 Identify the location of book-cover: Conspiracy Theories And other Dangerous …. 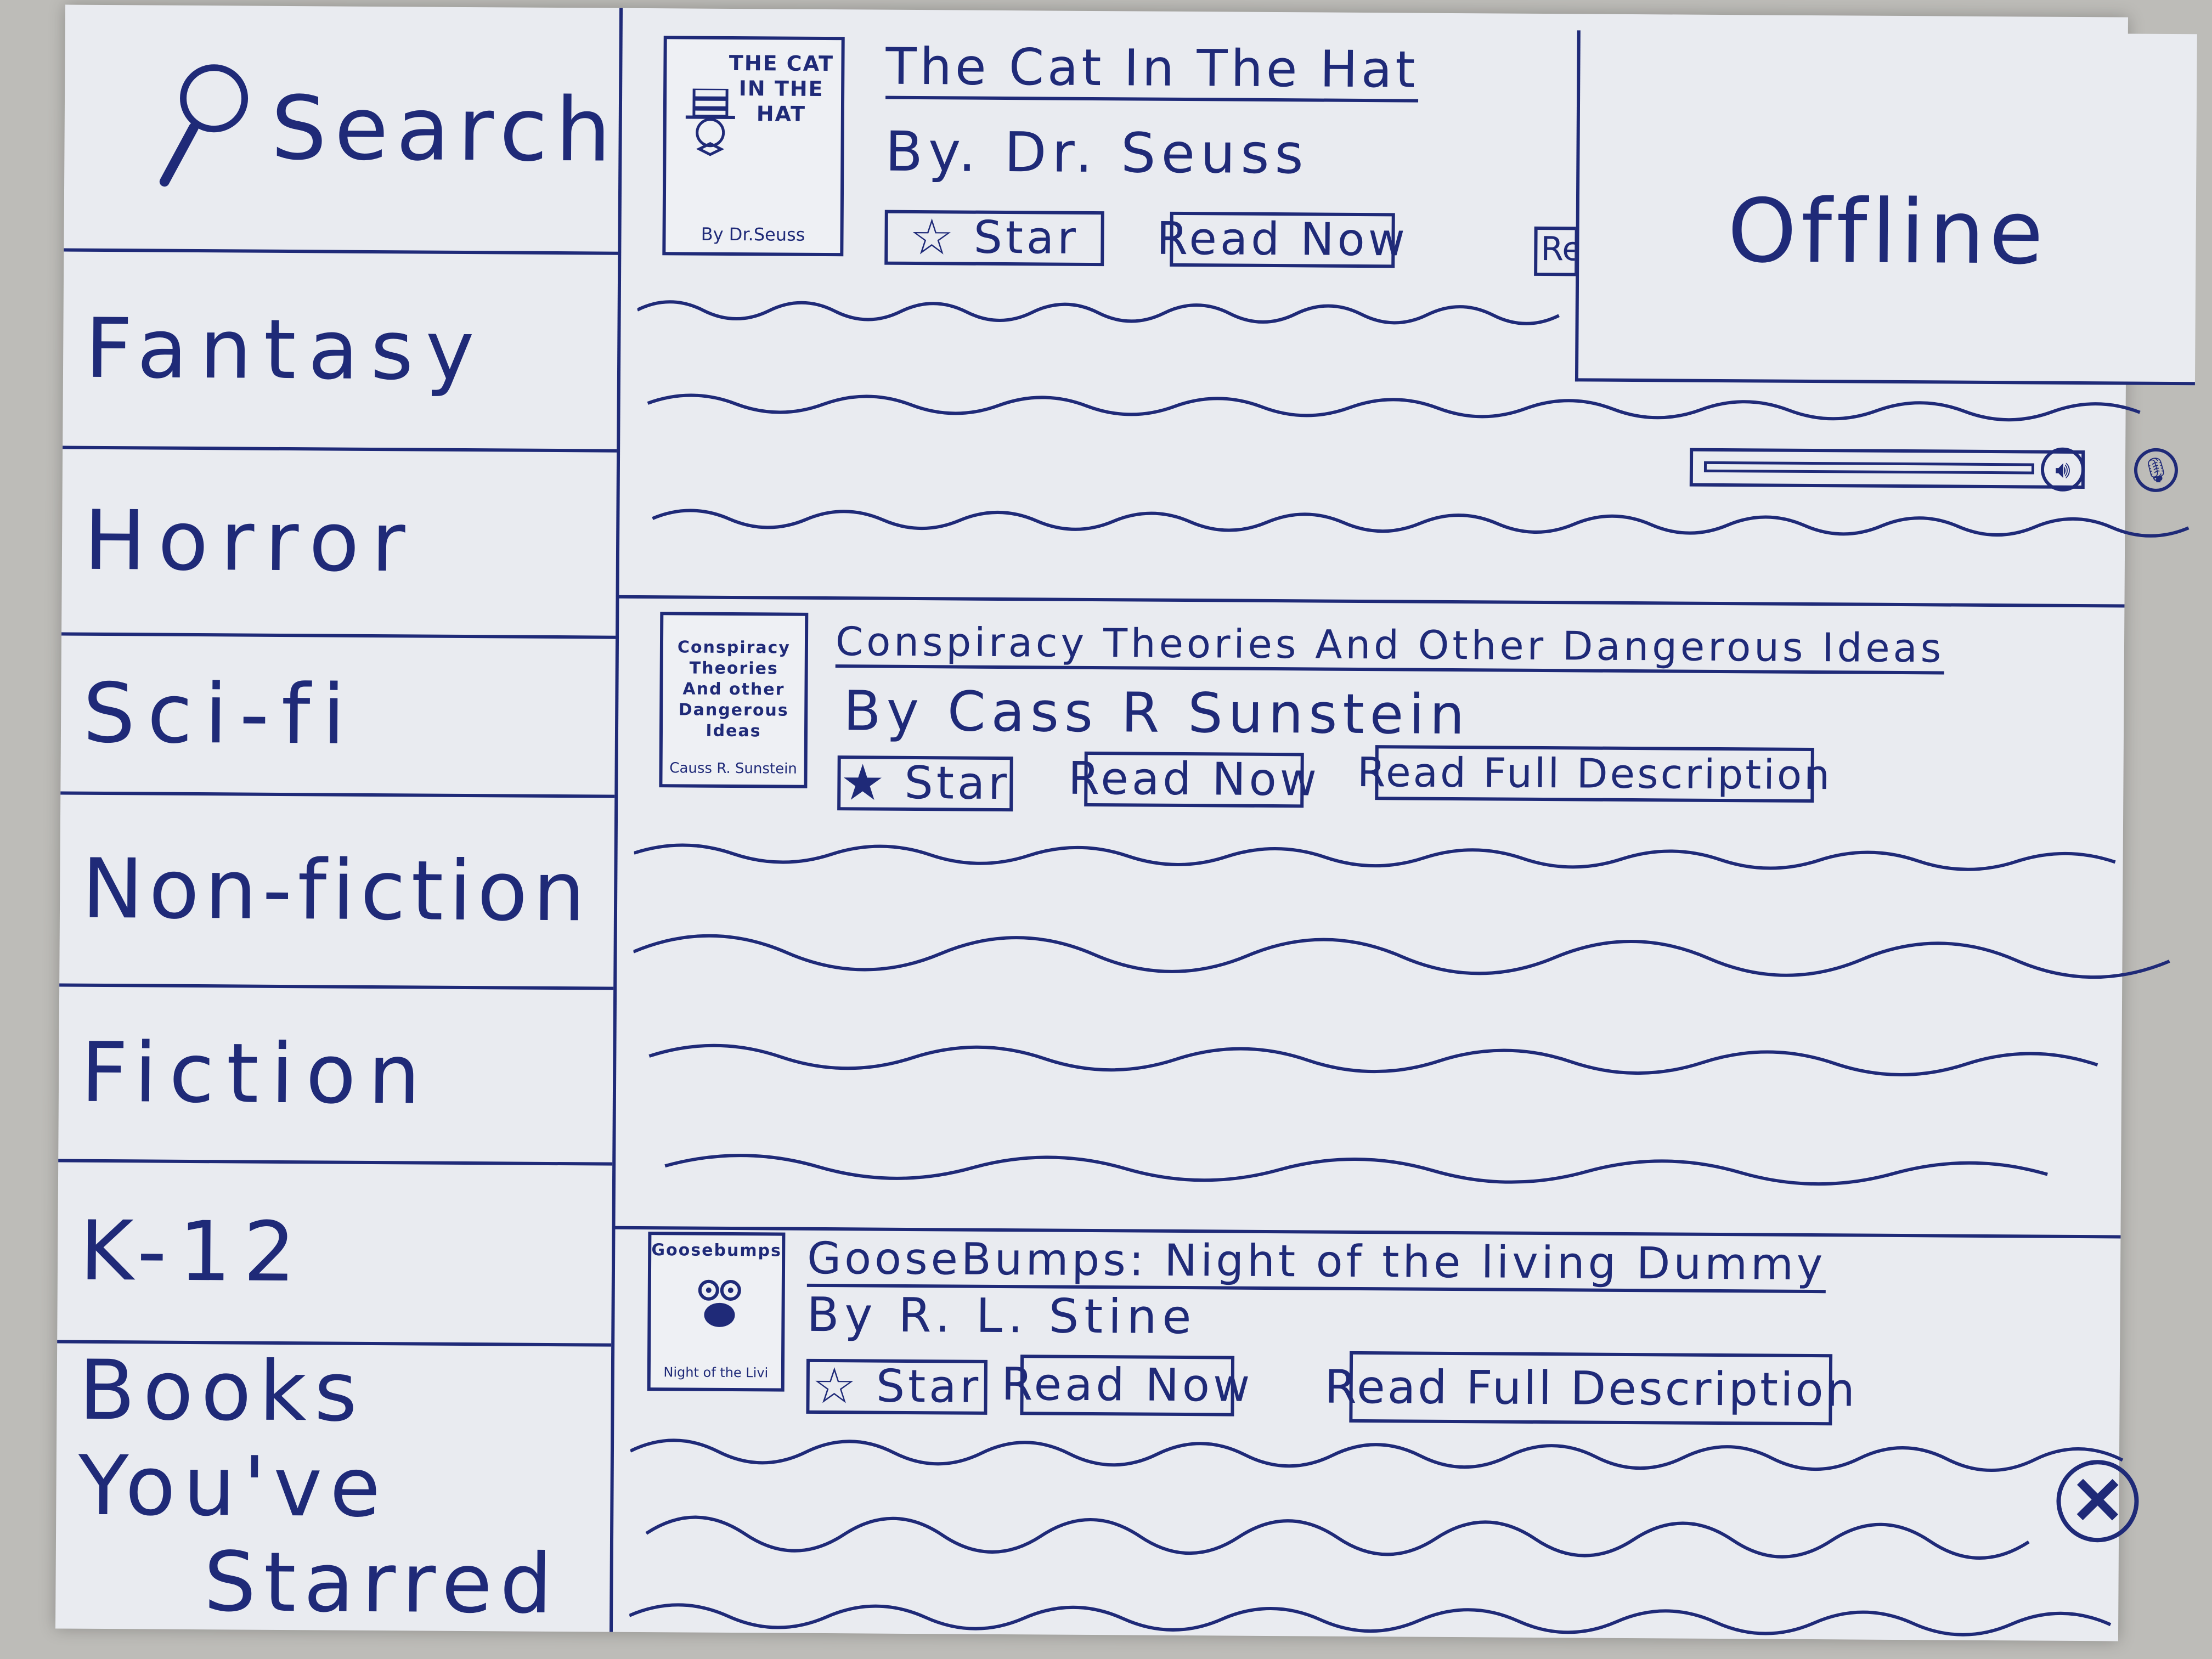
(734, 700).